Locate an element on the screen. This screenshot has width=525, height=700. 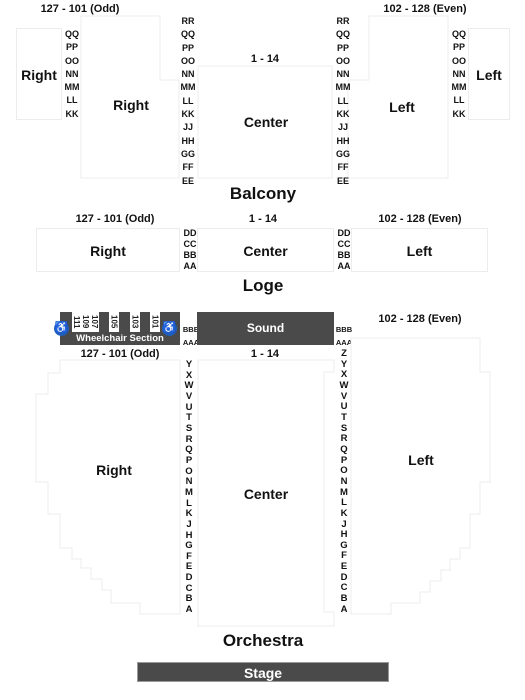
stage: Stage is located at coordinates (263, 672).